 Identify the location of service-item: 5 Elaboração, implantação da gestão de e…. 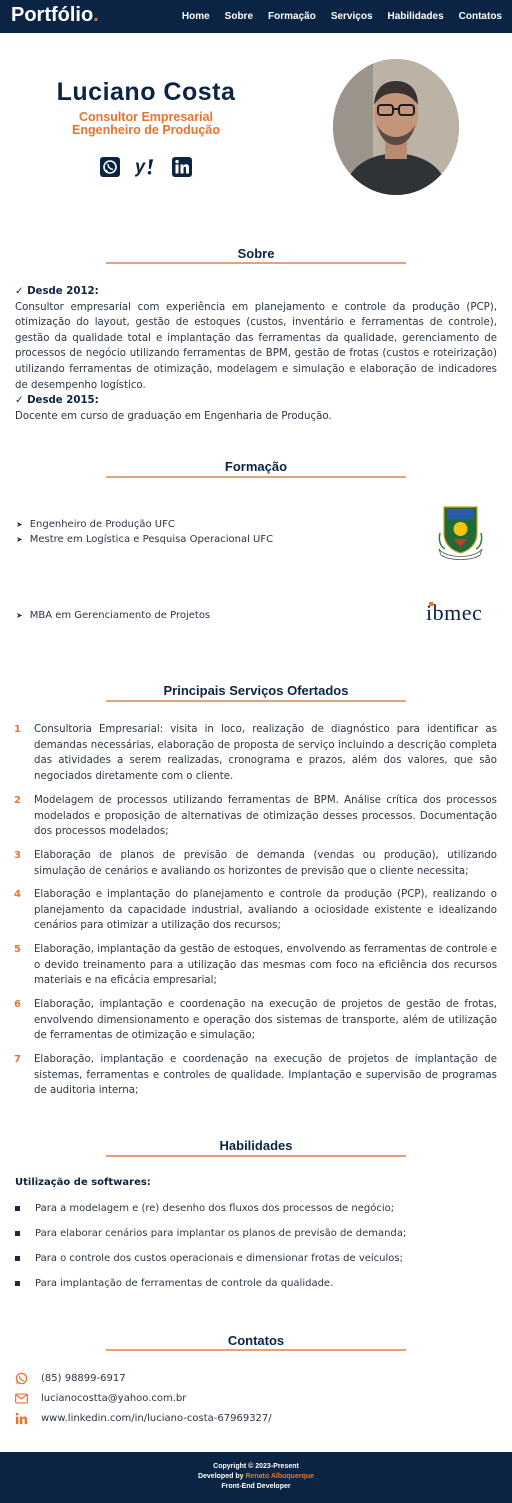
(255, 965).